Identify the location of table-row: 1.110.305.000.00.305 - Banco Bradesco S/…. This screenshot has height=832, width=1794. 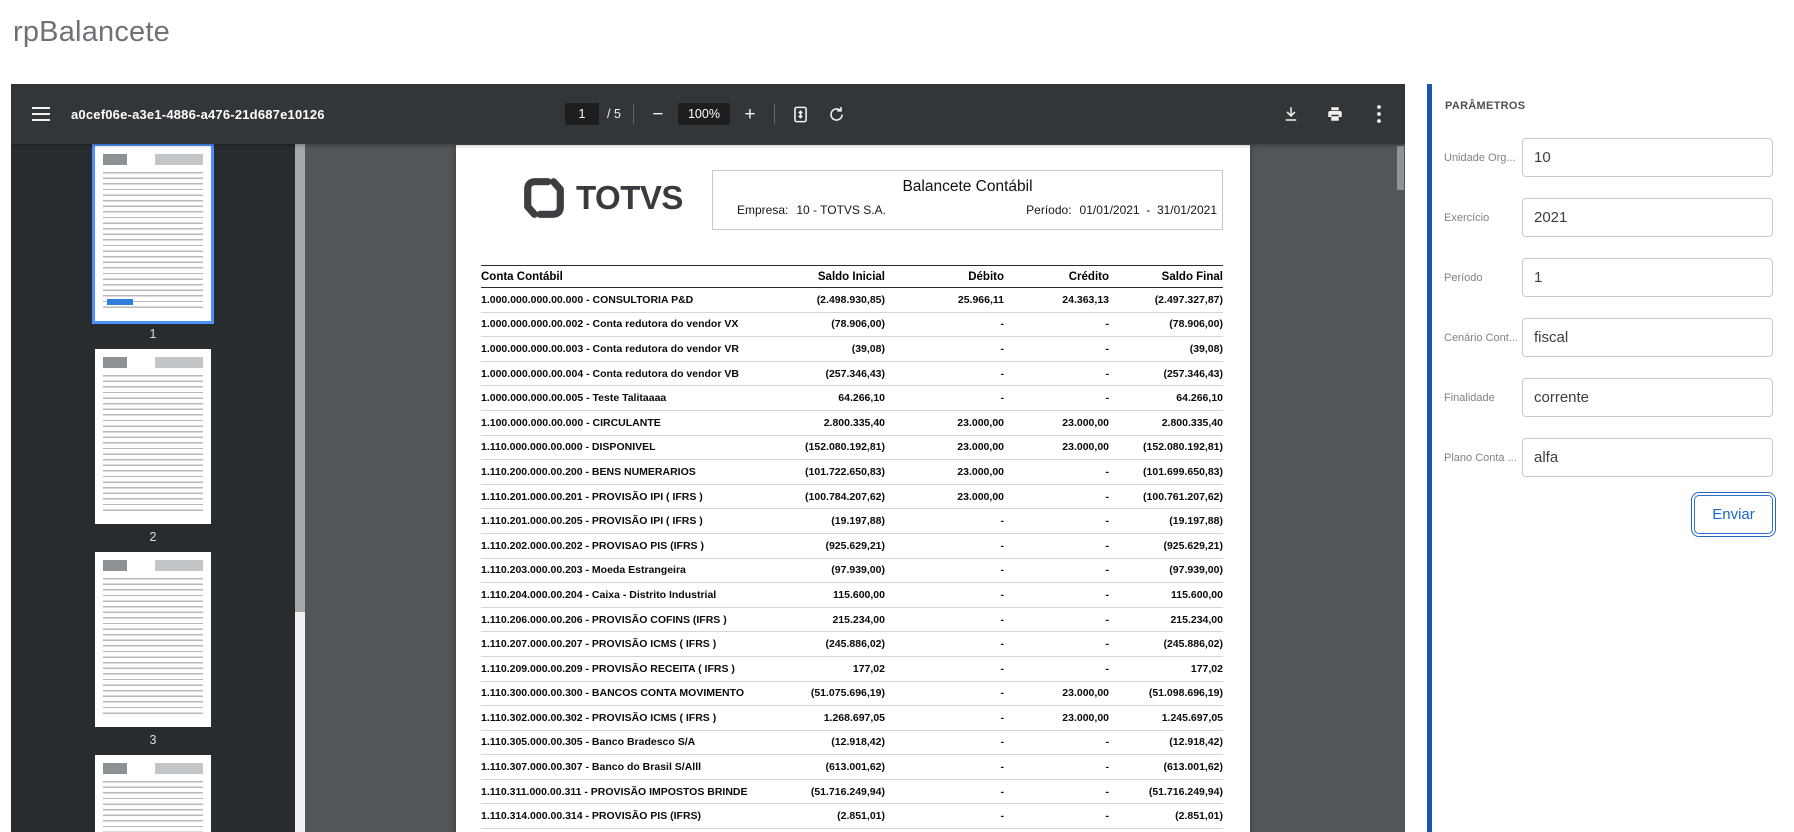
(852, 743).